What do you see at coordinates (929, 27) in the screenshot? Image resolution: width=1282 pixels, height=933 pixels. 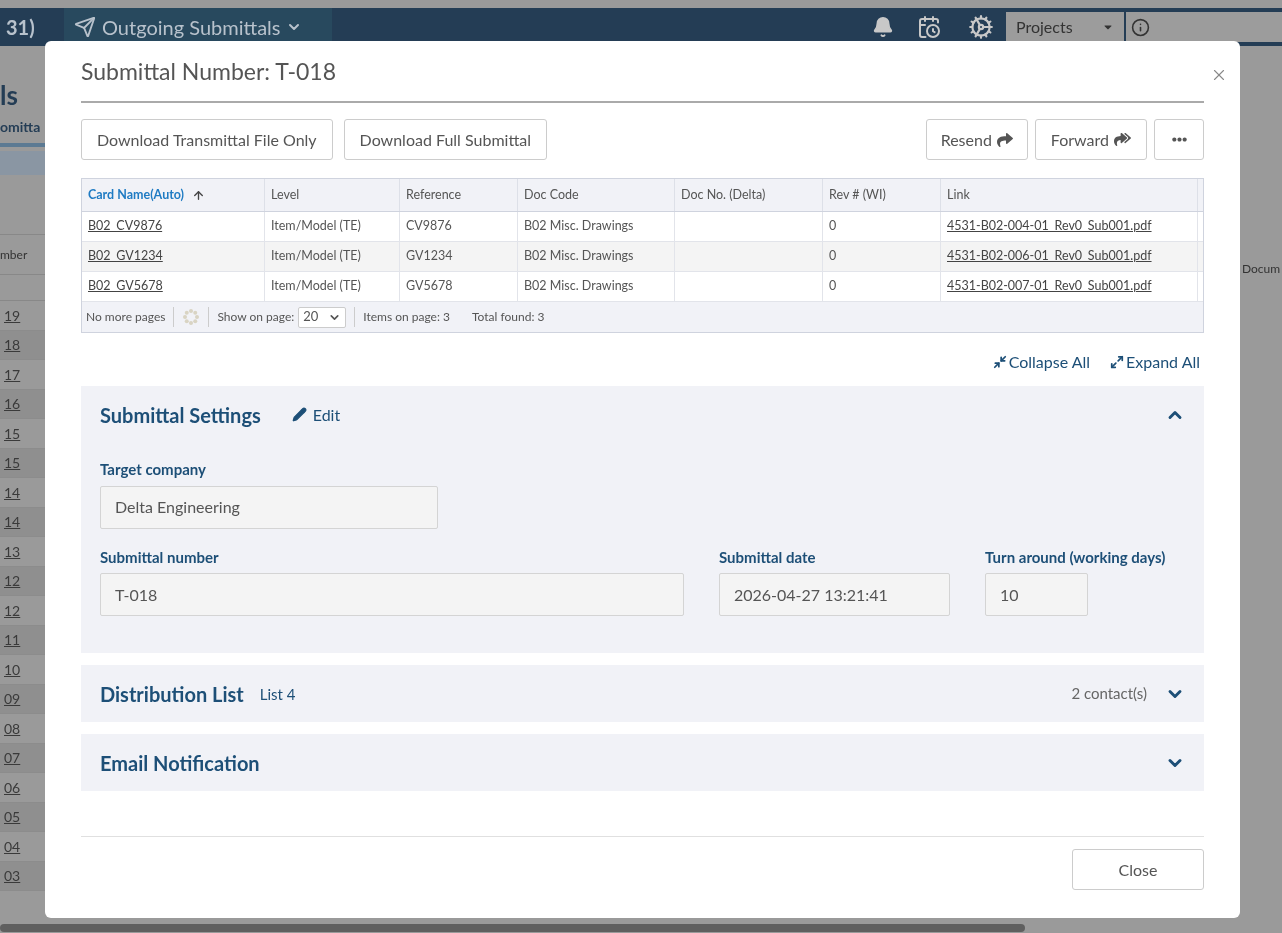 I see `calendar-icon` at bounding box center [929, 27].